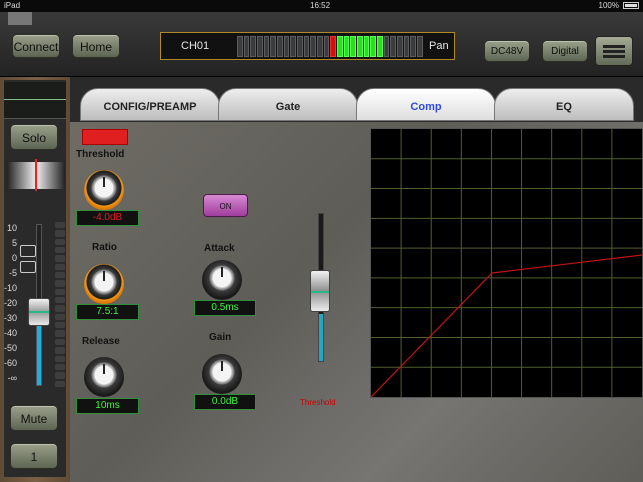 Image resolution: width=643 pixels, height=482 pixels. I want to click on channel-name: CH01, so click(195, 46).